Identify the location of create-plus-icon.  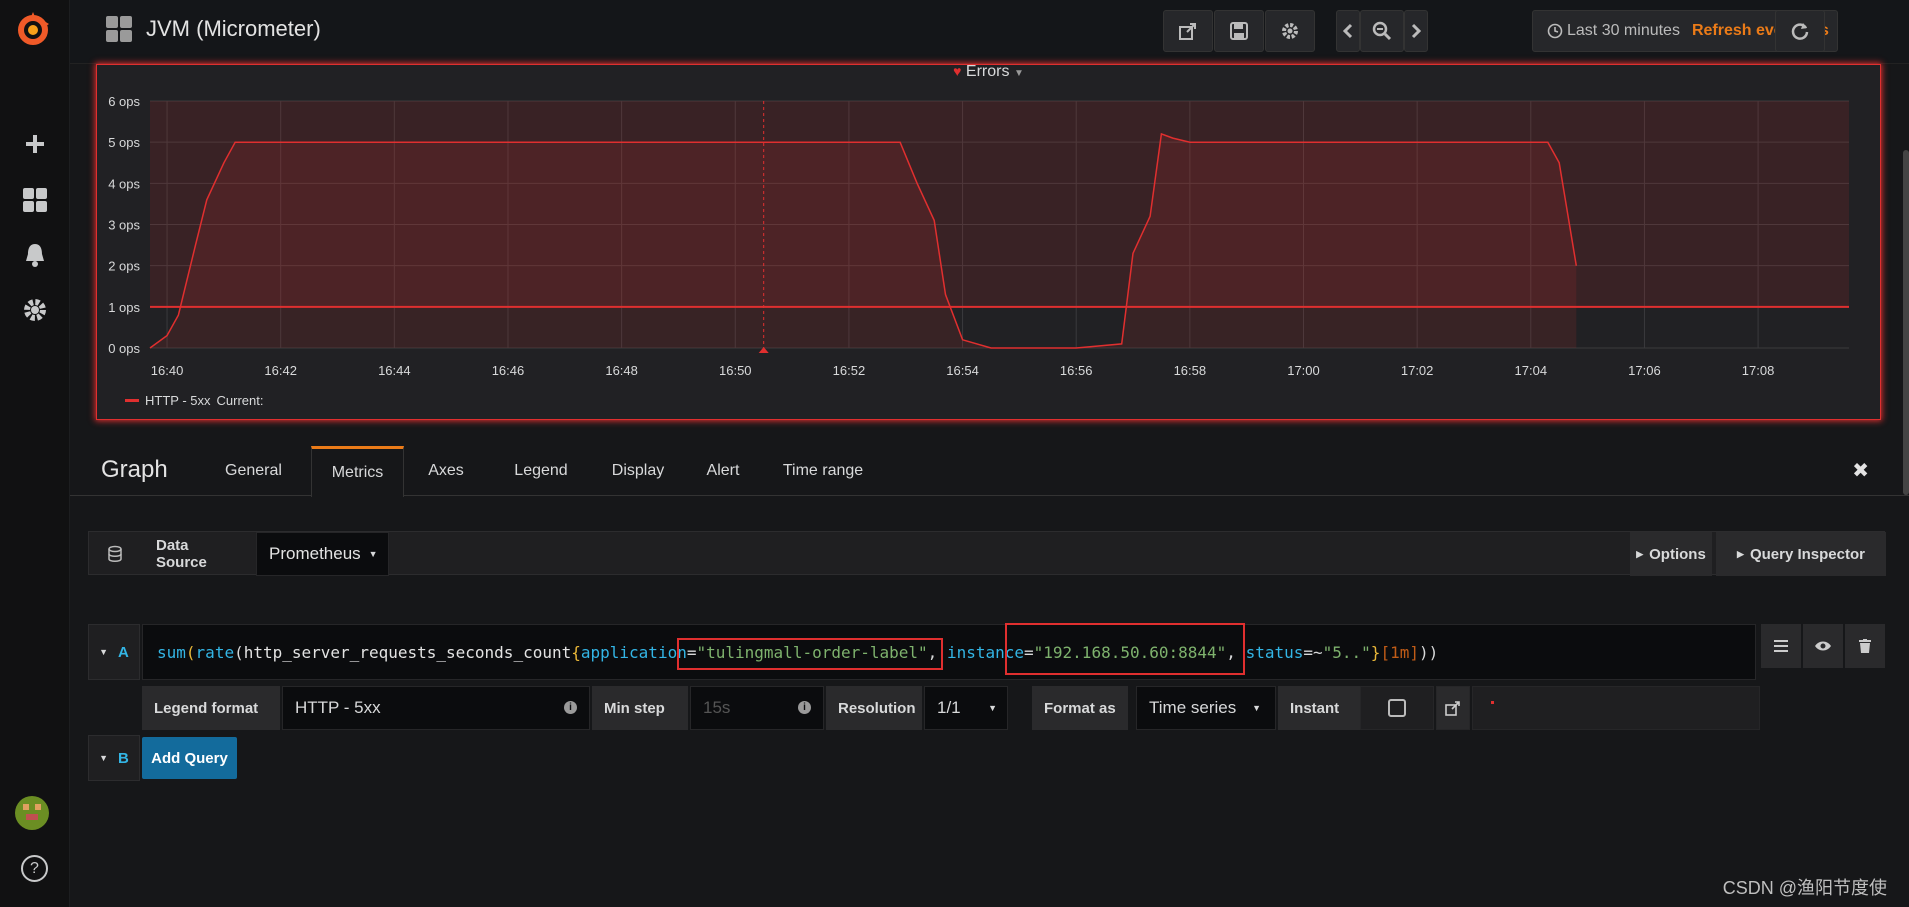
(35, 144).